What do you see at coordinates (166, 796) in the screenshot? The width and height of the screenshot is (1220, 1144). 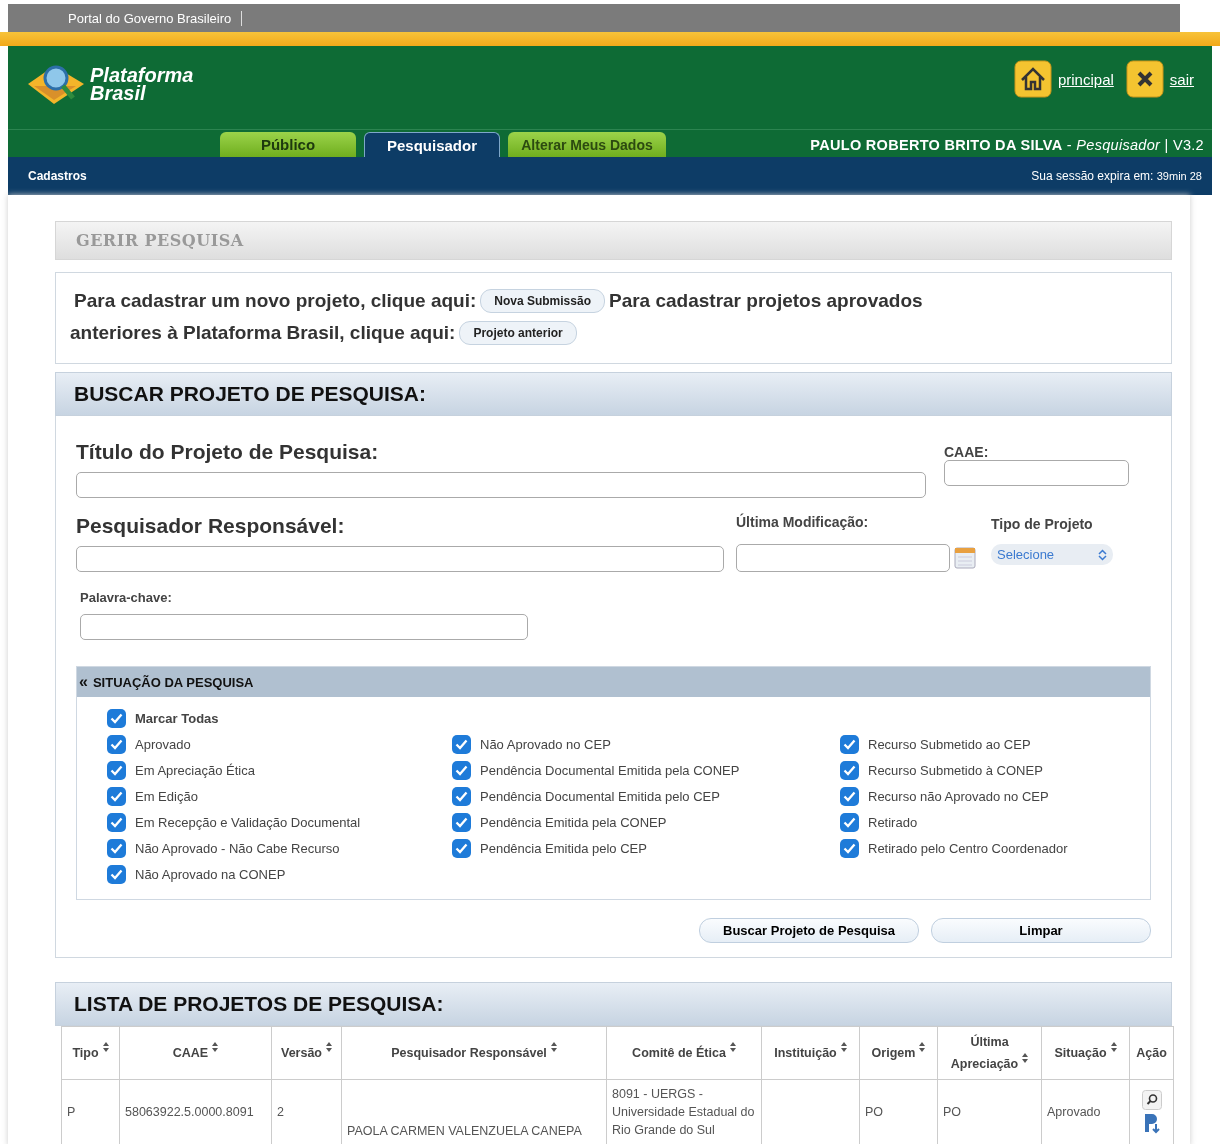 I see `checkbox-label: Em Edição` at bounding box center [166, 796].